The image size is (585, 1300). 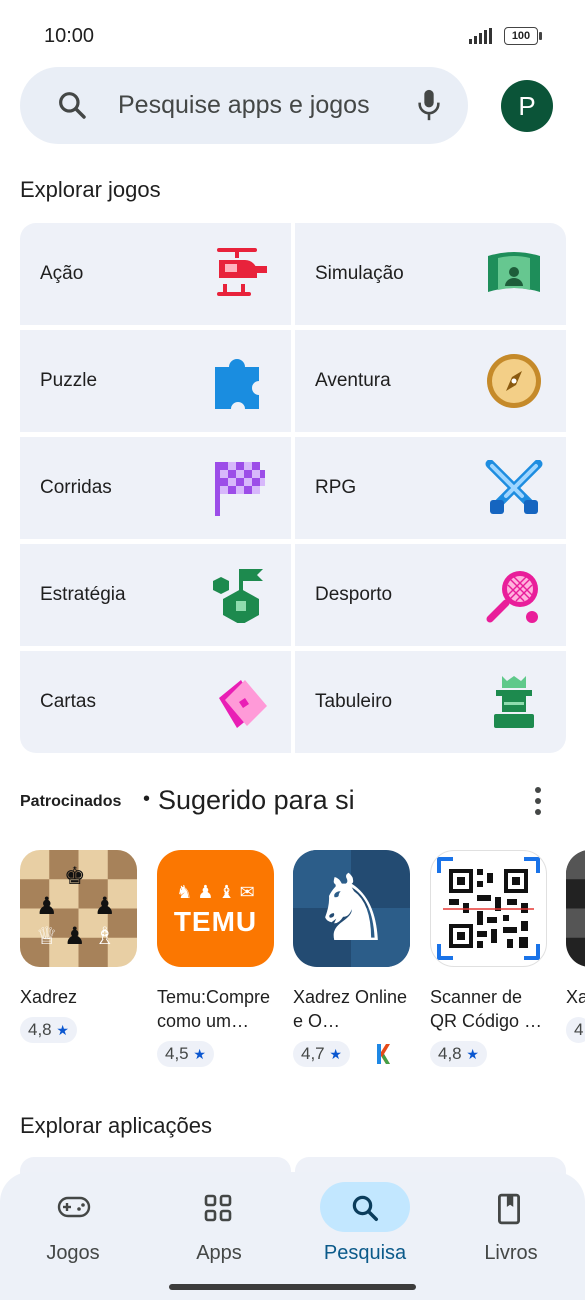 I want to click on category-label: Ação, so click(x=62, y=273).